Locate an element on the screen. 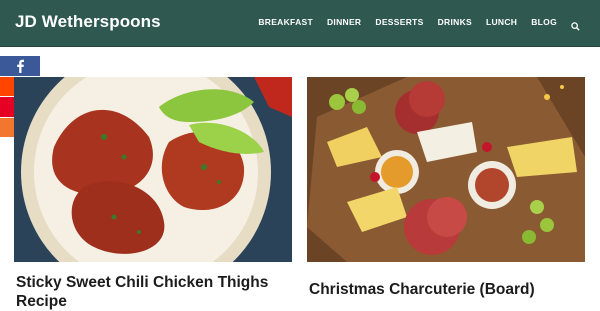 The width and height of the screenshot is (600, 311). recipe-title: Christmas Charcuterie (Board) is located at coordinates (449, 289).